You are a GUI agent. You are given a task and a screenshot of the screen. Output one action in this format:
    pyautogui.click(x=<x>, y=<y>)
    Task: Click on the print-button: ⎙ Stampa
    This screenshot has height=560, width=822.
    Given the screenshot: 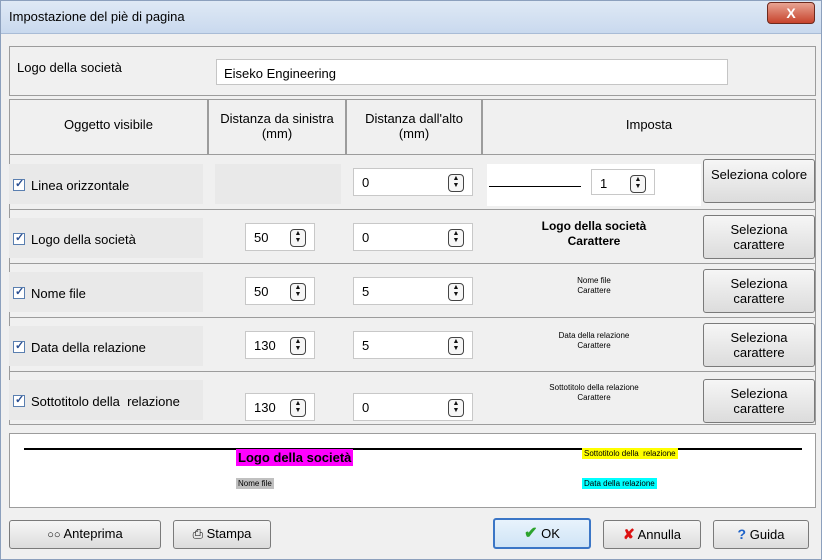 What is the action you would take?
    pyautogui.click(x=222, y=534)
    